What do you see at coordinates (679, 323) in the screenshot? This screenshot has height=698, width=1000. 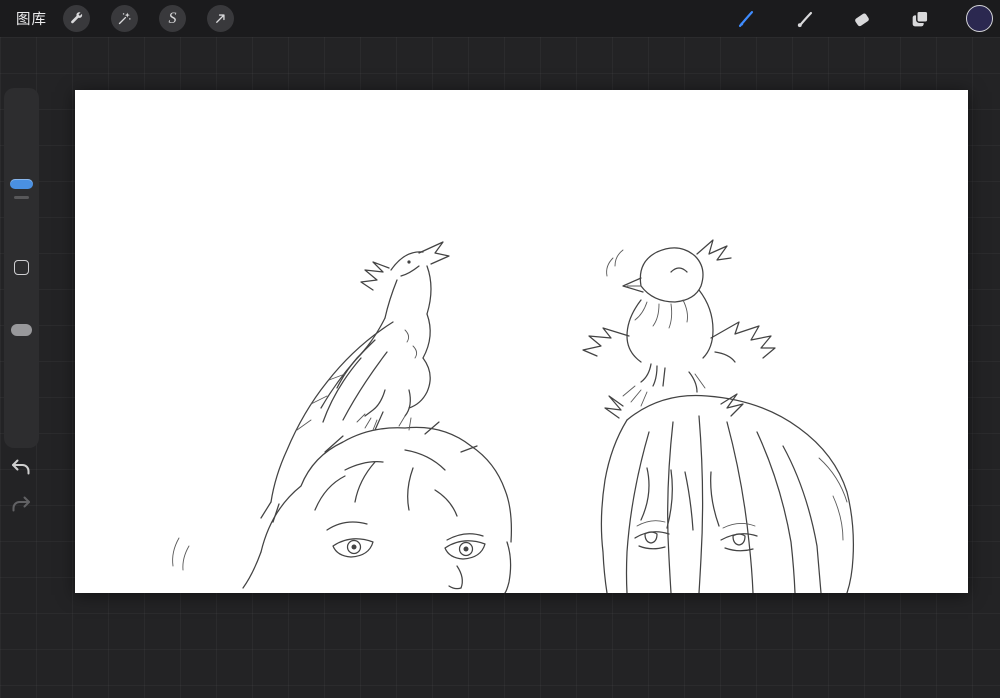 I see `bird-sketch` at bounding box center [679, 323].